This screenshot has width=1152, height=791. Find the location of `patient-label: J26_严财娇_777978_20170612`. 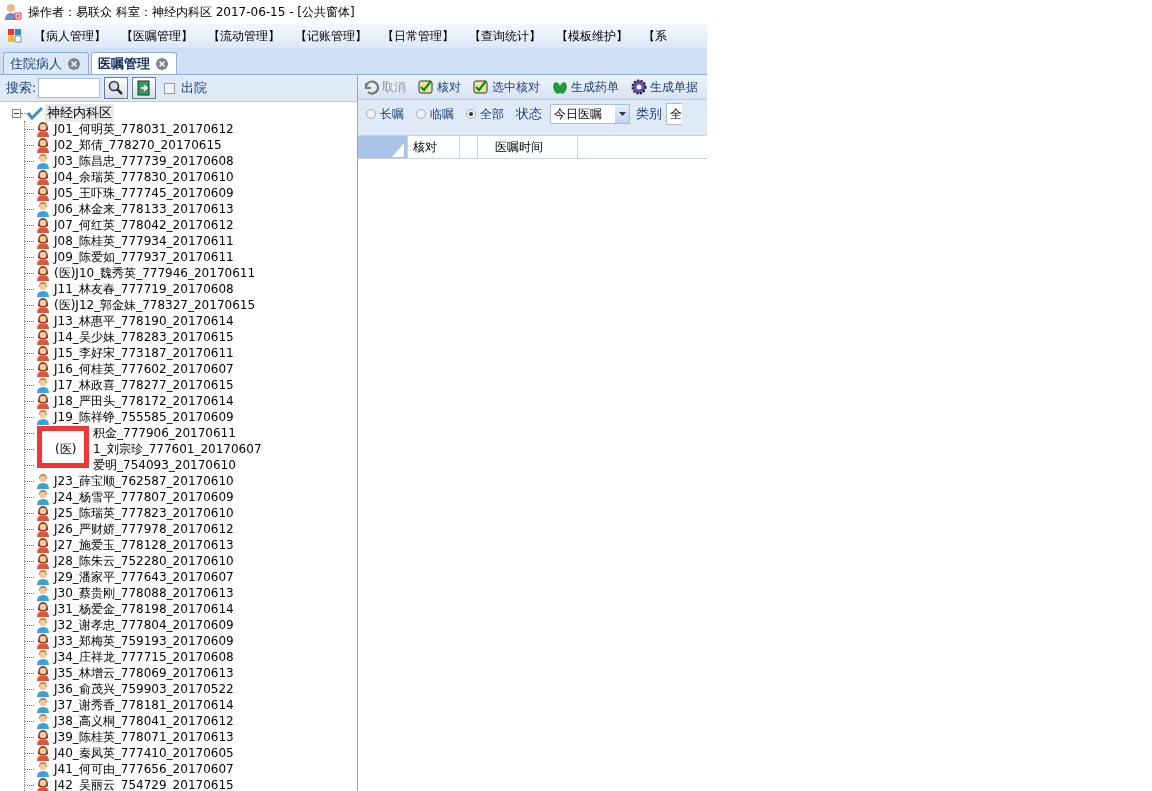

patient-label: J26_严财娇_777978_20170612 is located at coordinates (144, 529).